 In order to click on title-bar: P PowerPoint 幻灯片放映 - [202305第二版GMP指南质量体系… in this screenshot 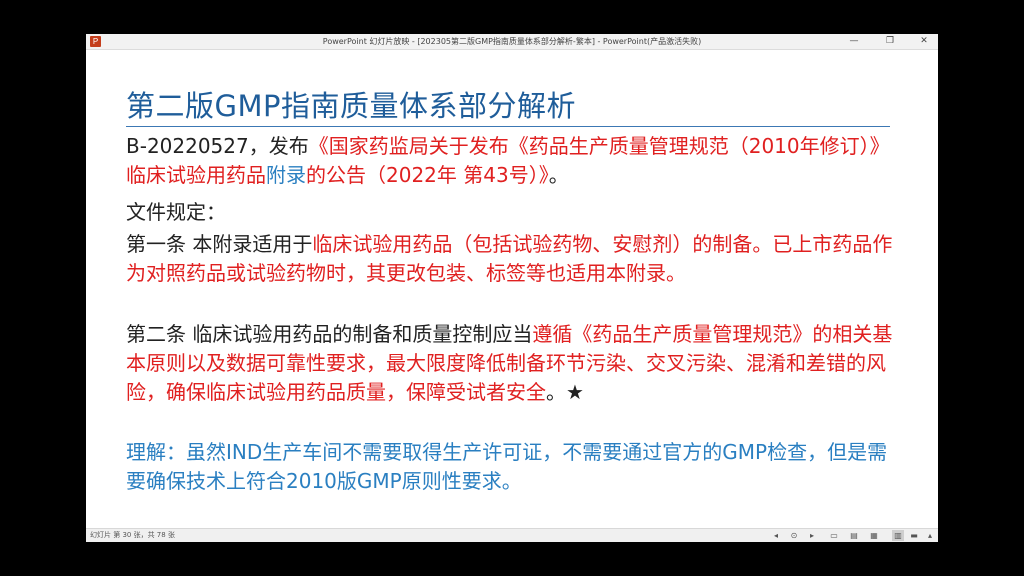, I will do `click(512, 42)`.